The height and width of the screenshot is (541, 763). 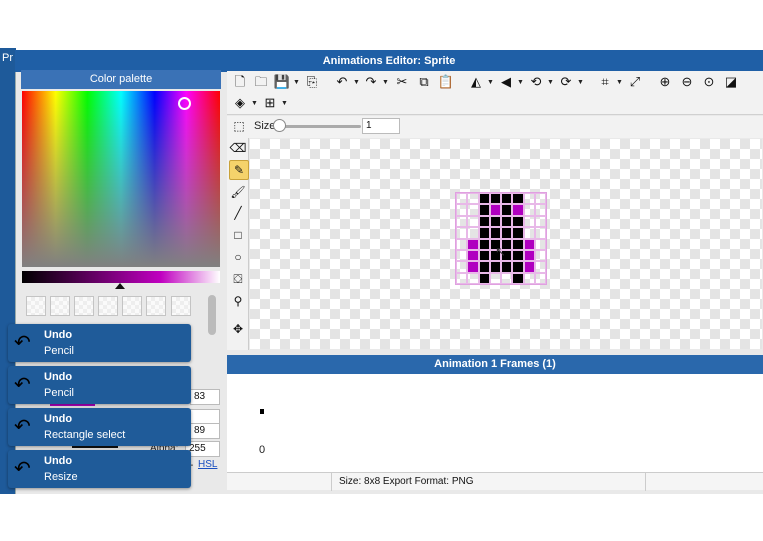 I want to click on undo-dropdown-icon: ▼, so click(x=356, y=82).